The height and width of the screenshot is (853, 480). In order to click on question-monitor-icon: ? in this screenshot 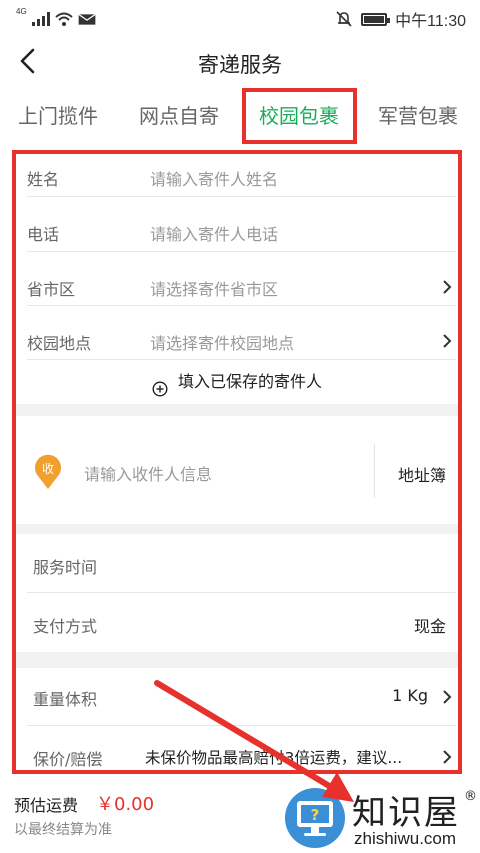, I will do `click(315, 818)`.